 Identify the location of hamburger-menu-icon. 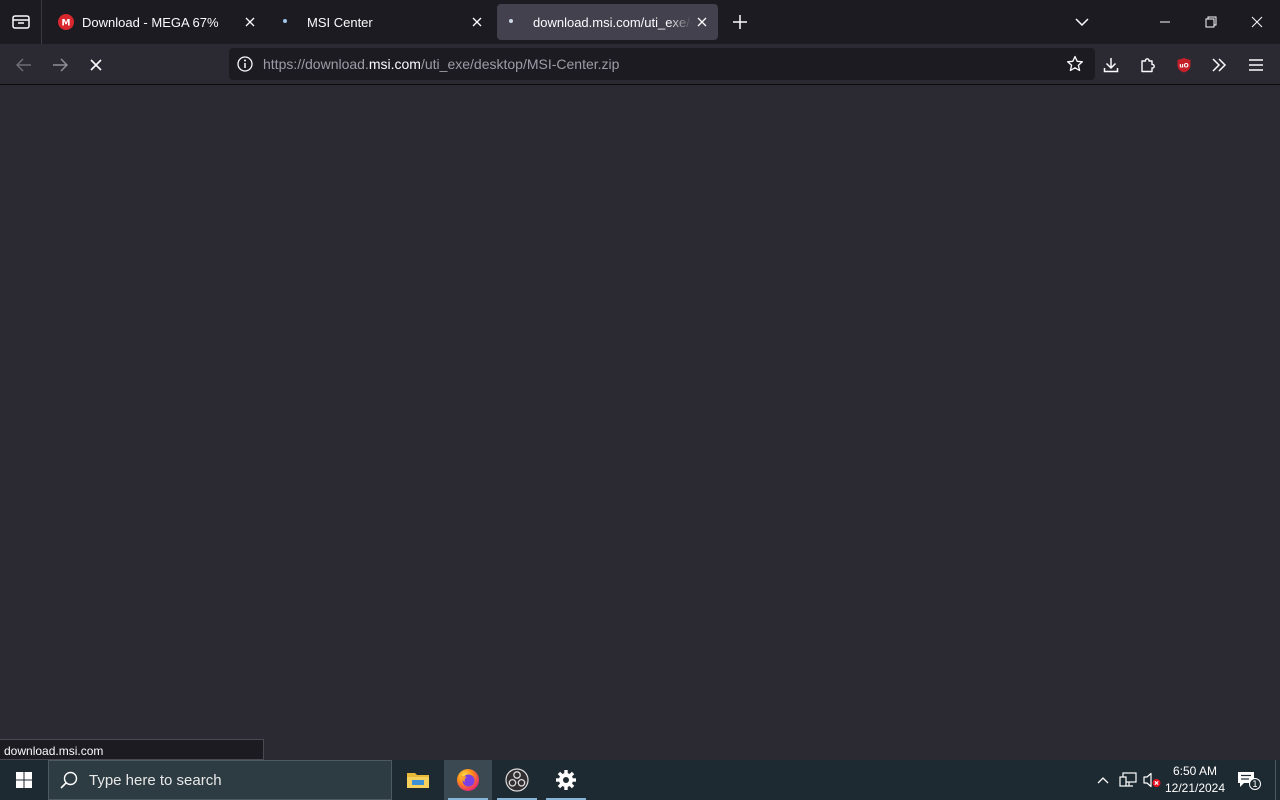
(1256, 65).